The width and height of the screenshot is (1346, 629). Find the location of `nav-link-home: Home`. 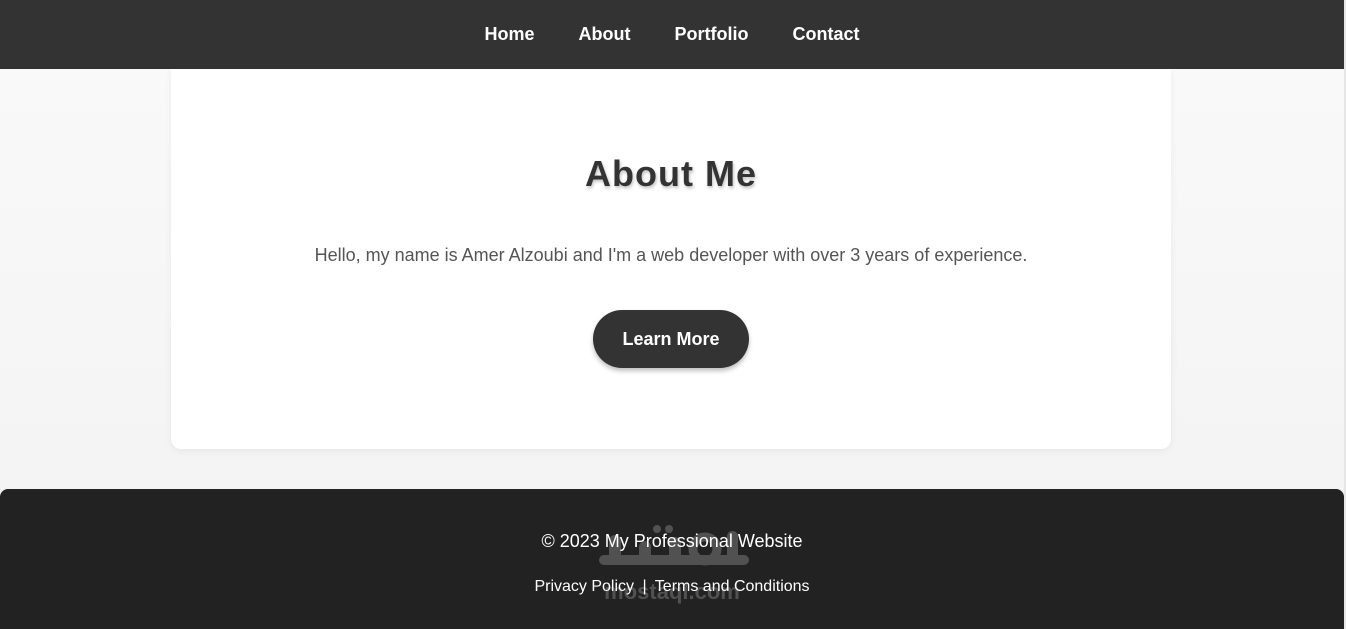

nav-link-home: Home is located at coordinates (510, 34).